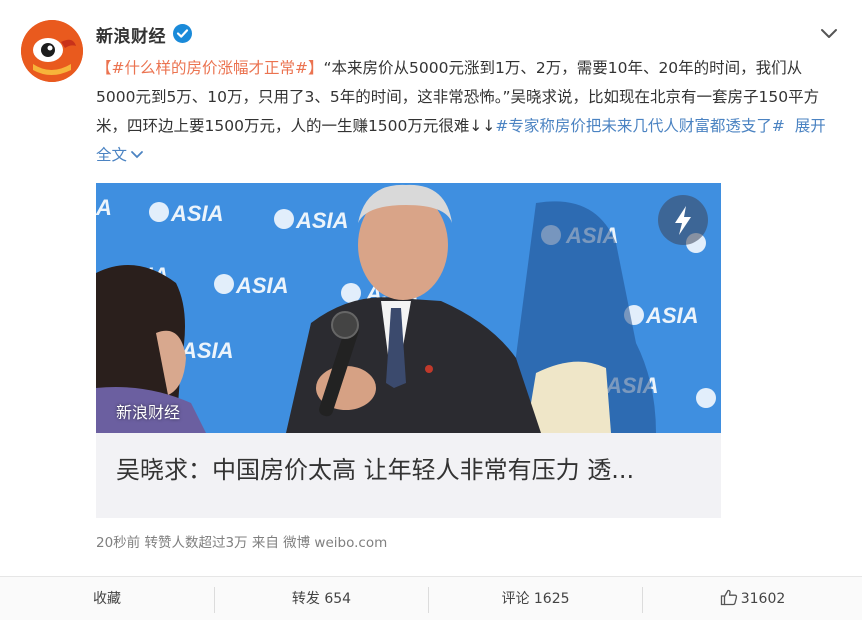 Image resolution: width=862 pixels, height=620 pixels. Describe the element at coordinates (763, 599) in the screenshot. I see `like-count: 31602` at that location.